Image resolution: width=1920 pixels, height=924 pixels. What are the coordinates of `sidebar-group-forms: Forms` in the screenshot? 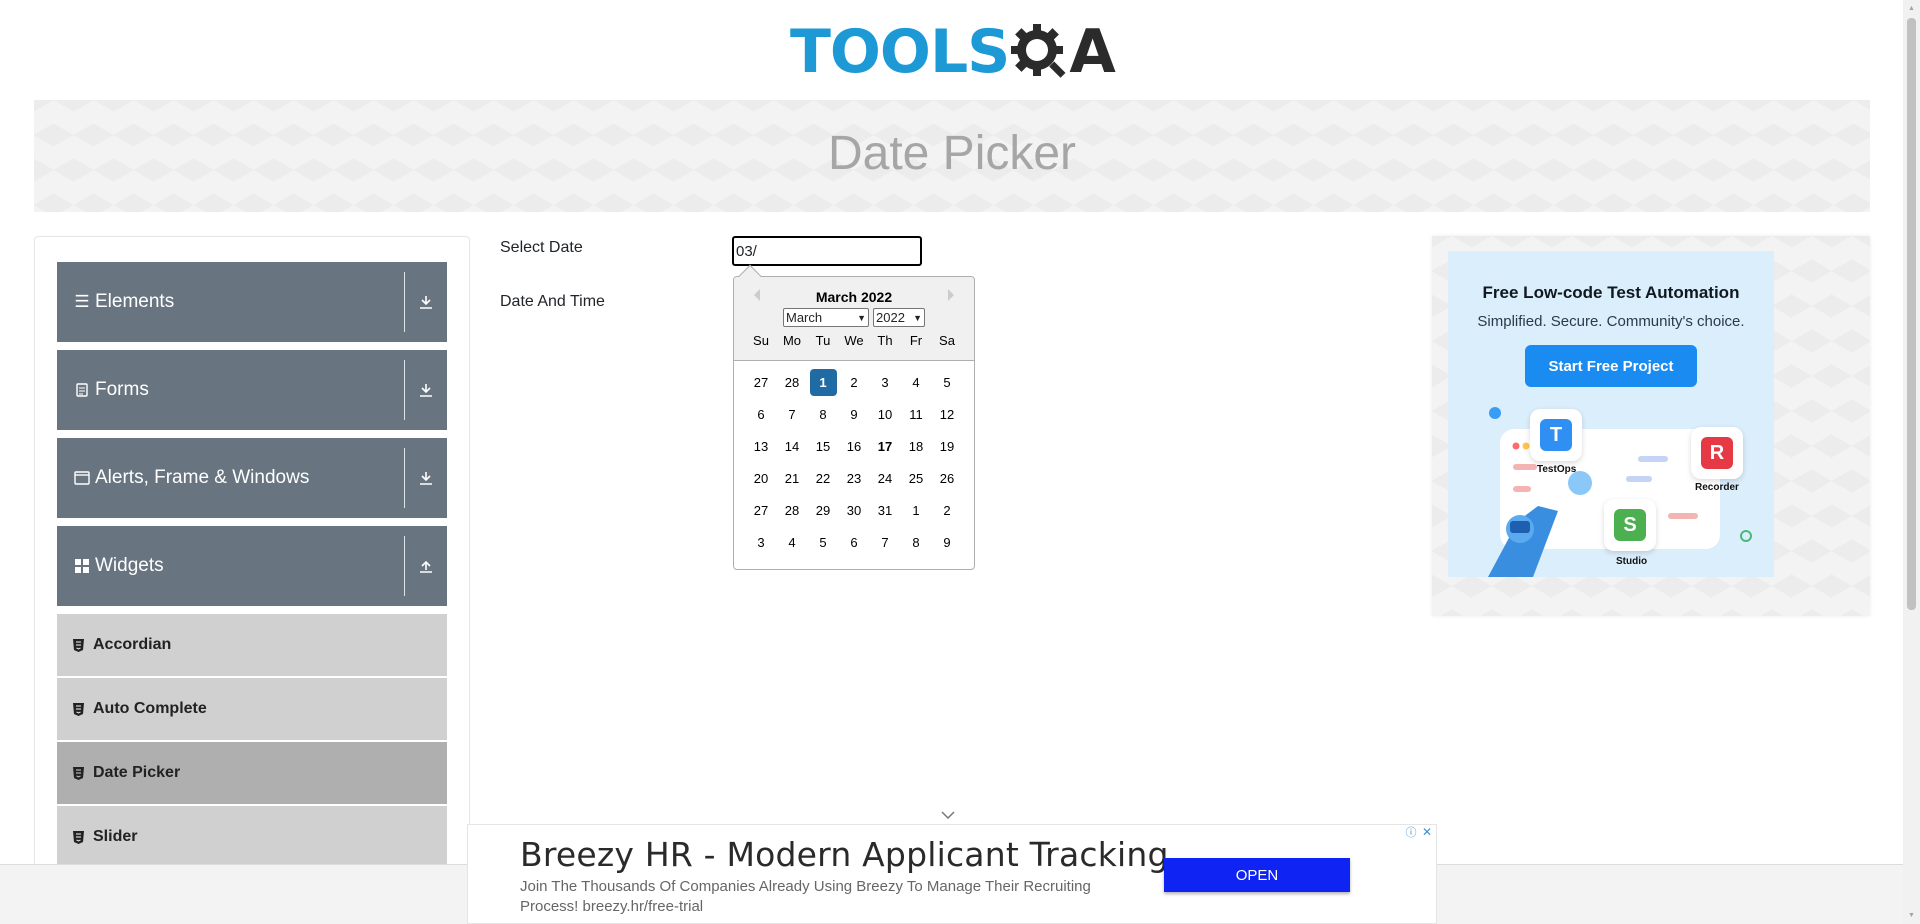 It's located at (252, 390).